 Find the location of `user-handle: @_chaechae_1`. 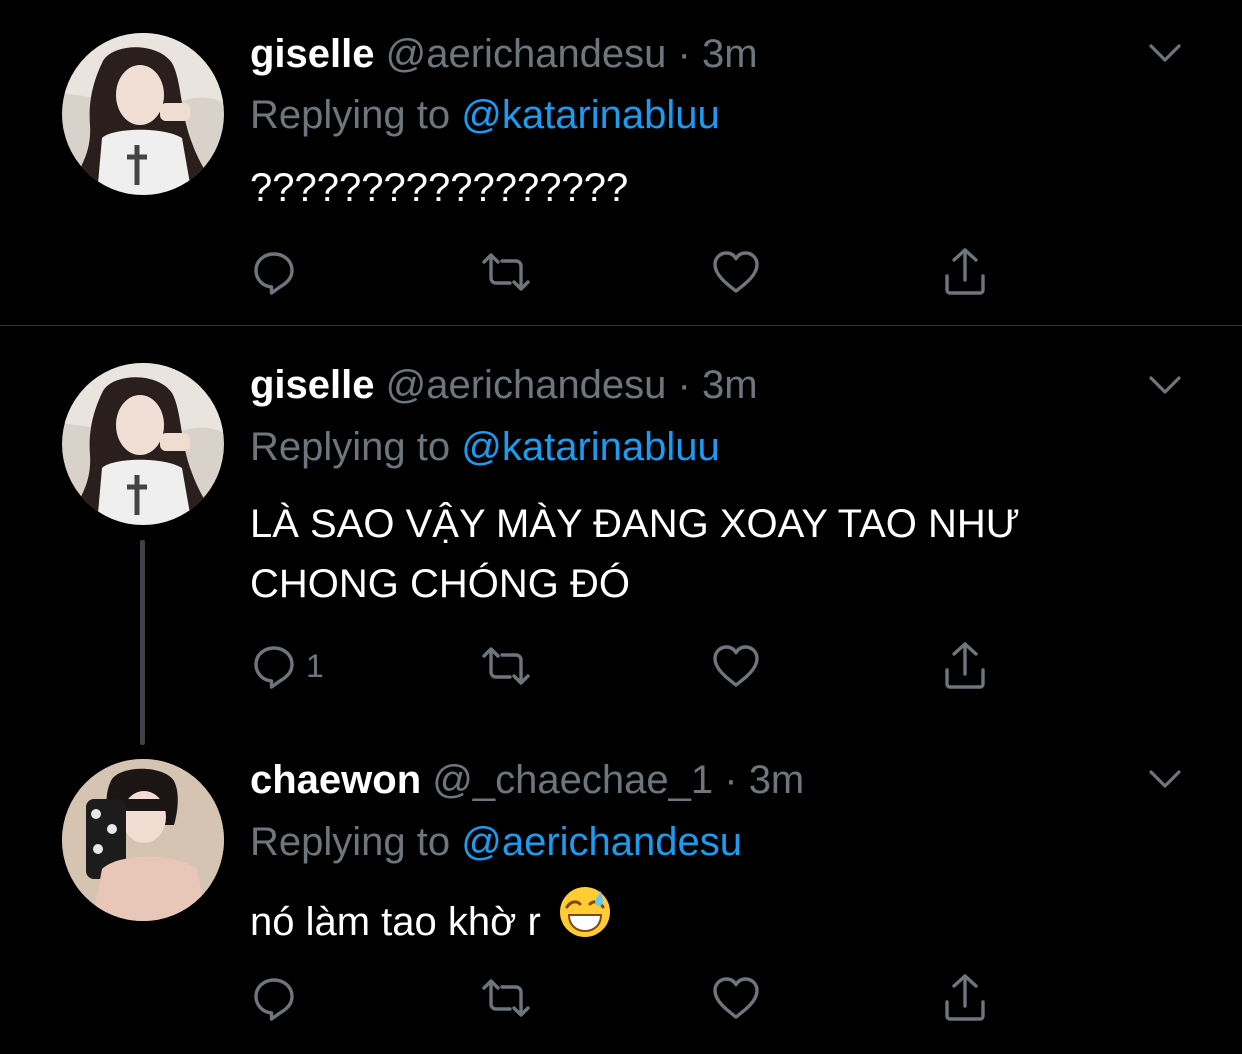

user-handle: @_chaechae_1 is located at coordinates (572, 780).